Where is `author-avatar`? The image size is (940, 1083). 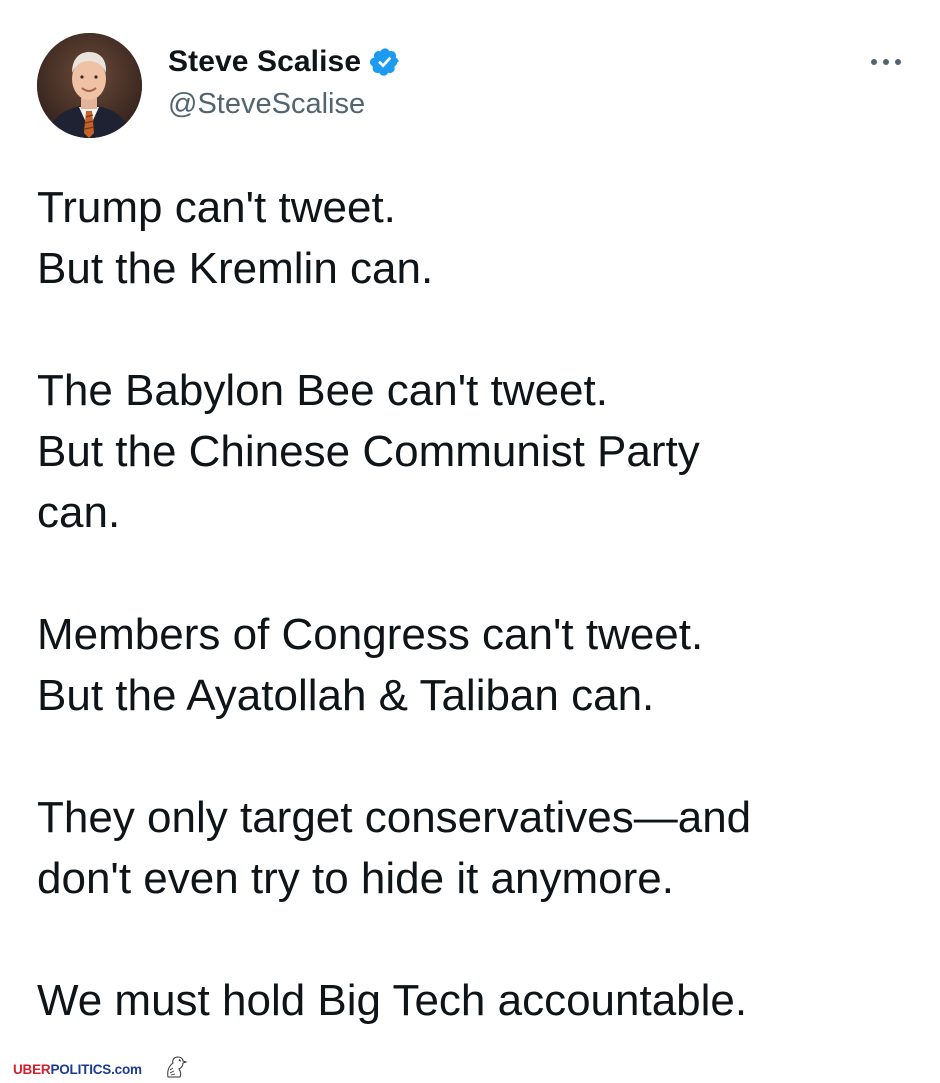 author-avatar is located at coordinates (89, 85).